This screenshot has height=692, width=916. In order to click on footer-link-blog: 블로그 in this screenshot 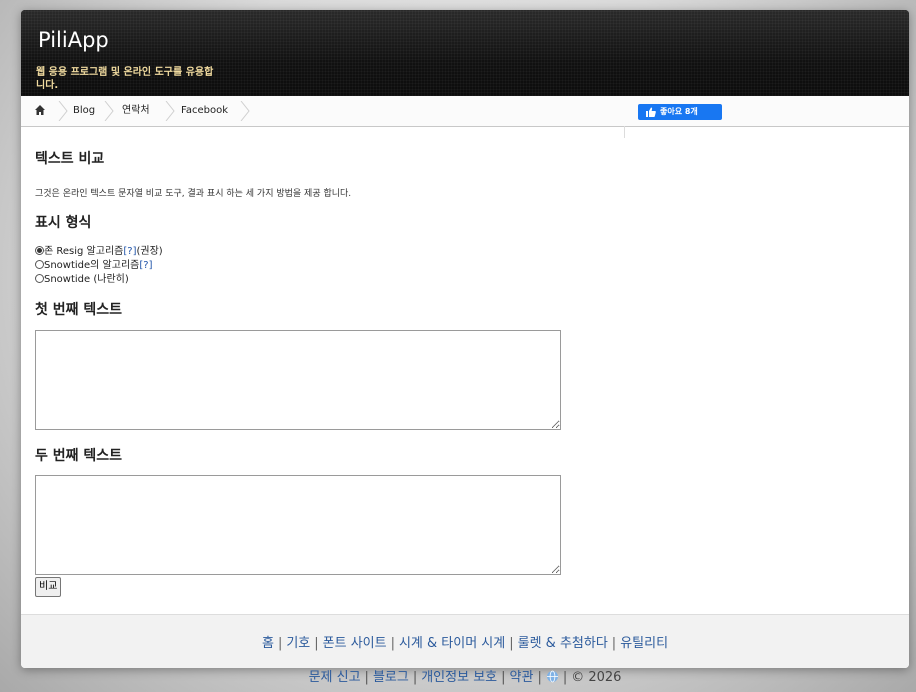, I will do `click(391, 677)`.